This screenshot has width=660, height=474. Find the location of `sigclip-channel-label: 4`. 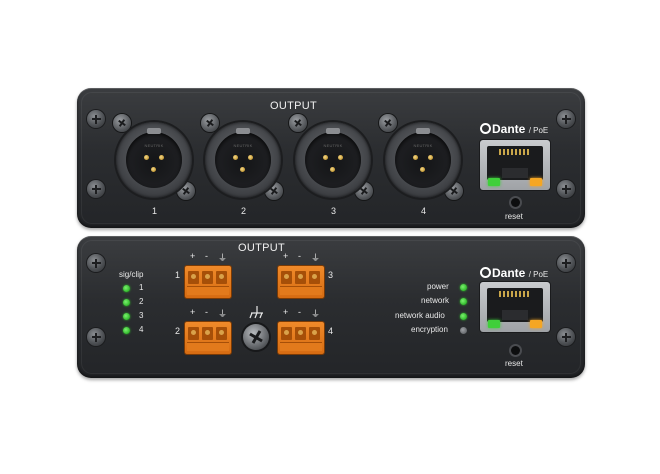

sigclip-channel-label: 4 is located at coordinates (141, 329).